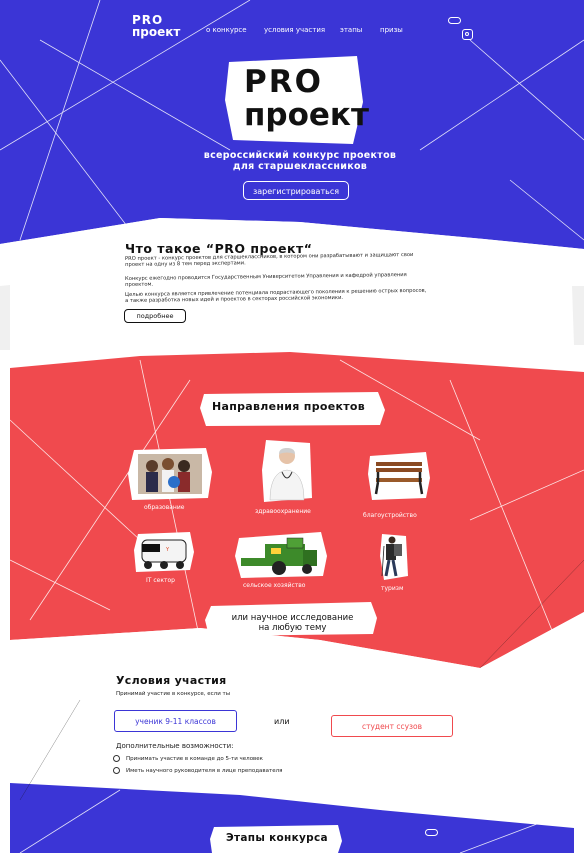  Describe the element at coordinates (292, 627) in the screenshot. I see `research-line2: на любую тему` at that location.